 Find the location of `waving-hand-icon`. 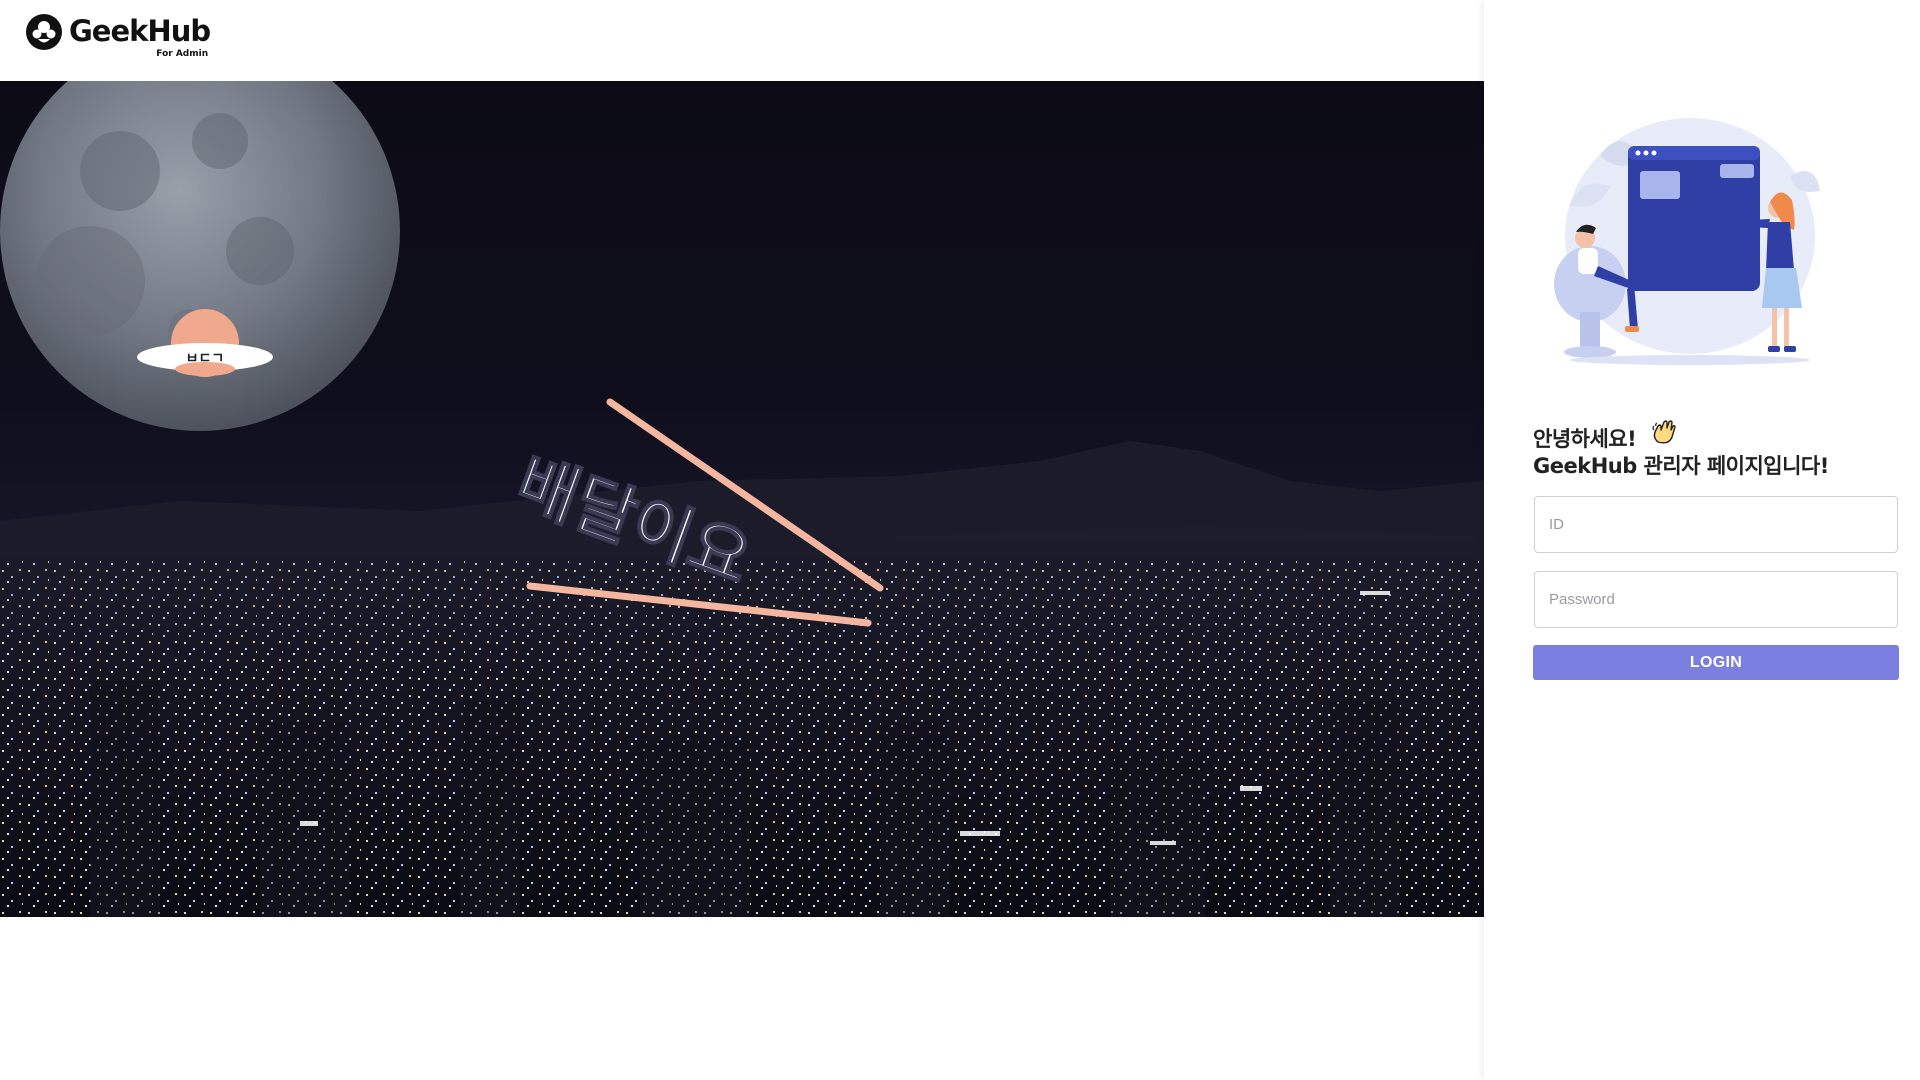

waving-hand-icon is located at coordinates (1664, 436).